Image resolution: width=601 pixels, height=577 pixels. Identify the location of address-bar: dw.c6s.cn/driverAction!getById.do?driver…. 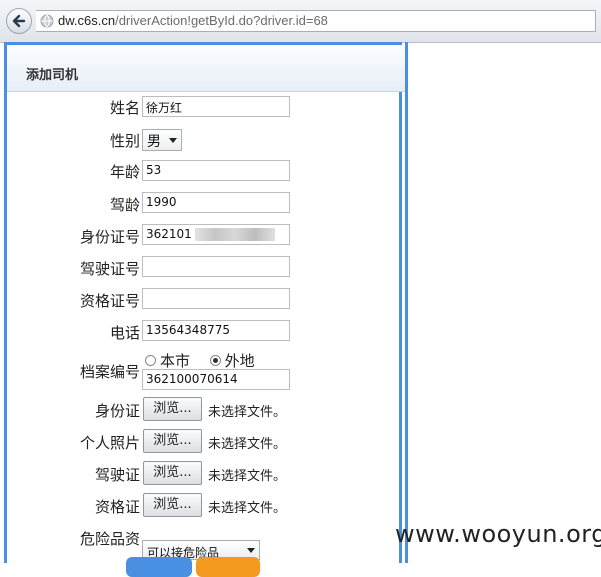
(316, 21).